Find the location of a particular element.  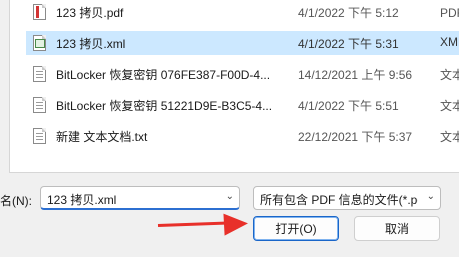

file-name: 123 拷贝.xml is located at coordinates (91, 44).